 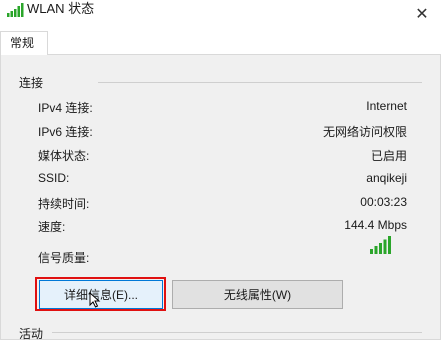 What do you see at coordinates (222, 14) in the screenshot?
I see `title-bar: WLAN 状态 ✕` at bounding box center [222, 14].